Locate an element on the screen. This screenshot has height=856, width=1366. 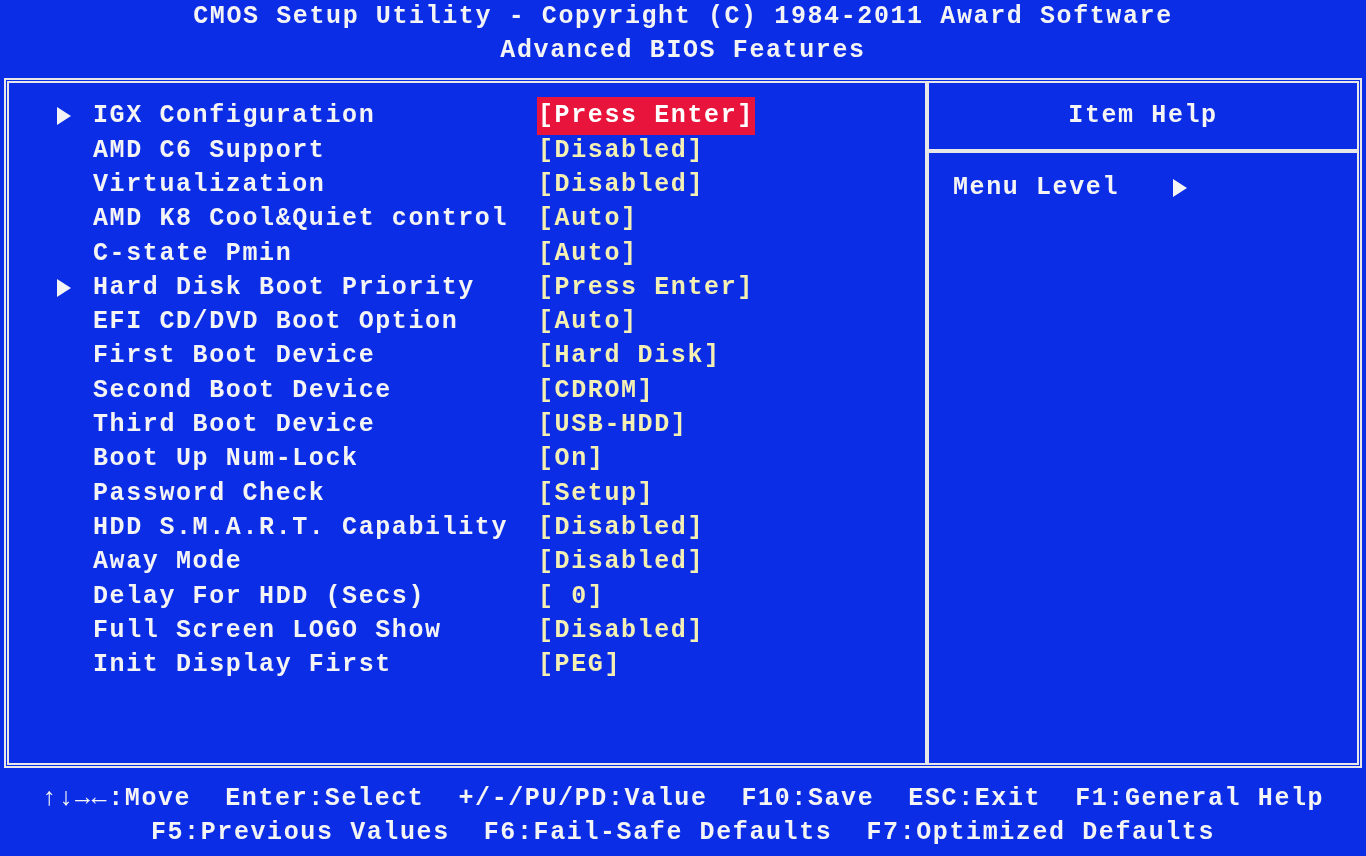
key-hint: F5:Previous Values is located at coordinates (300, 833).